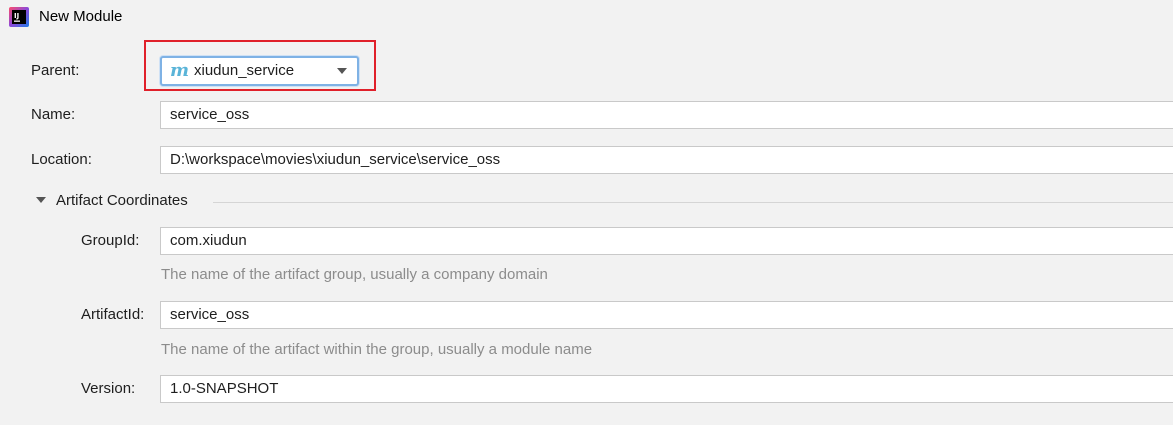 Image resolution: width=1173 pixels, height=425 pixels. I want to click on svg-text: IJ, so click(16, 16).